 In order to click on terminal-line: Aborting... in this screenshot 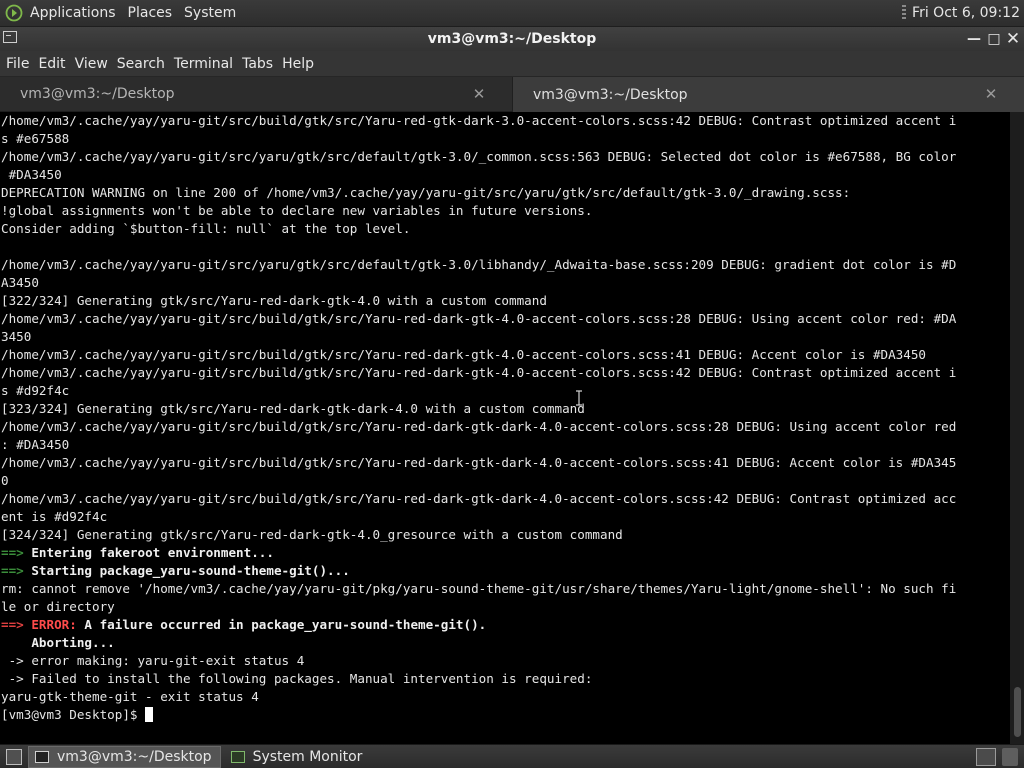, I will do `click(505, 643)`.